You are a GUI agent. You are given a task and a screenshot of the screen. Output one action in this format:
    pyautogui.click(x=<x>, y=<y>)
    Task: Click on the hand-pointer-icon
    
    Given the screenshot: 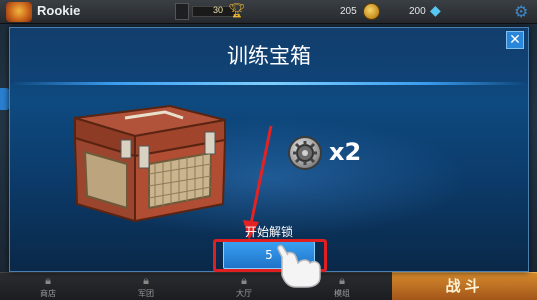 What is the action you would take?
    pyautogui.click(x=299, y=266)
    